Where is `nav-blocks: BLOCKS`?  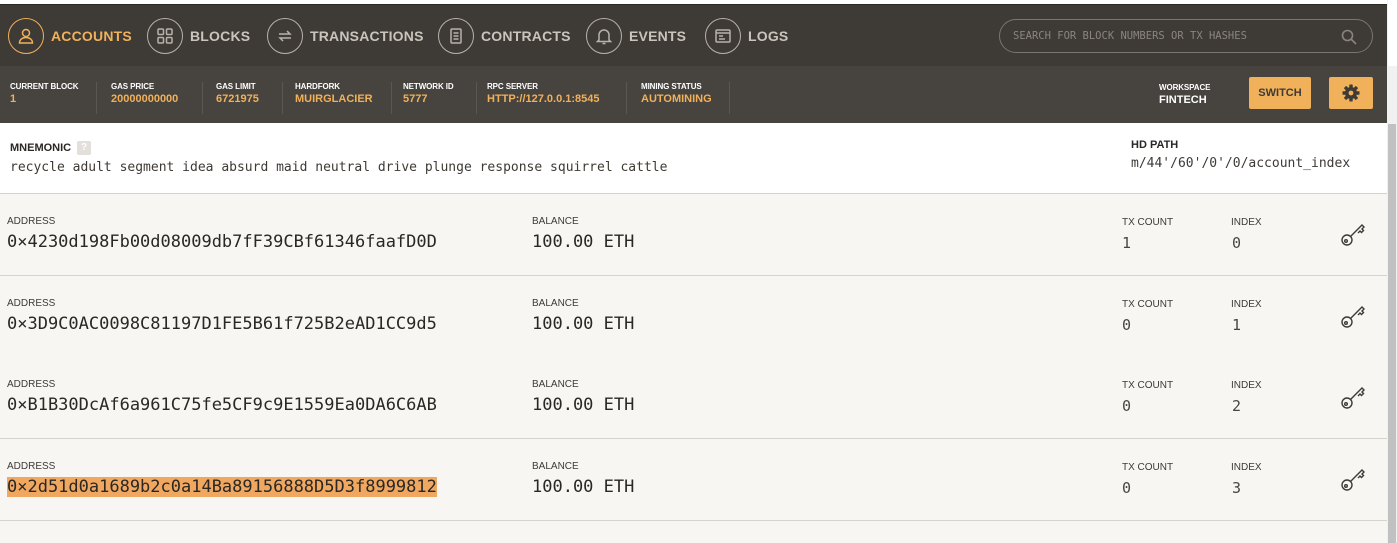 nav-blocks: BLOCKS is located at coordinates (198, 36).